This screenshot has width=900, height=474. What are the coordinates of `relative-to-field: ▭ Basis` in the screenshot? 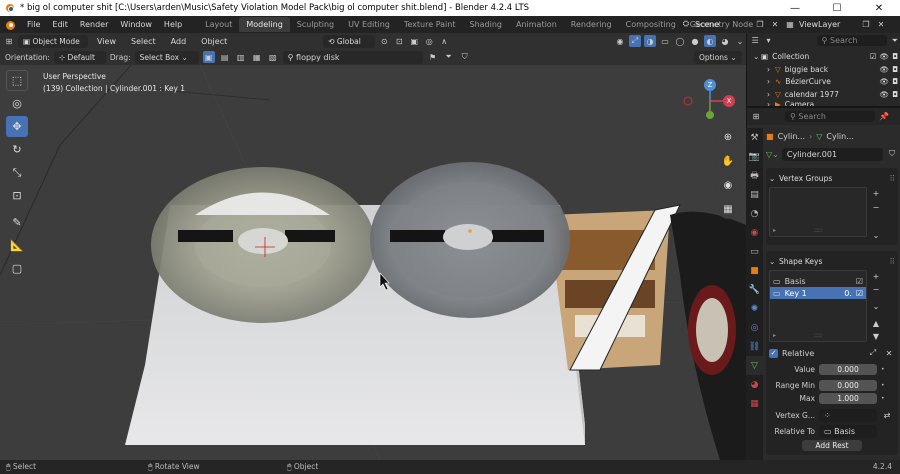 It's located at (848, 431).